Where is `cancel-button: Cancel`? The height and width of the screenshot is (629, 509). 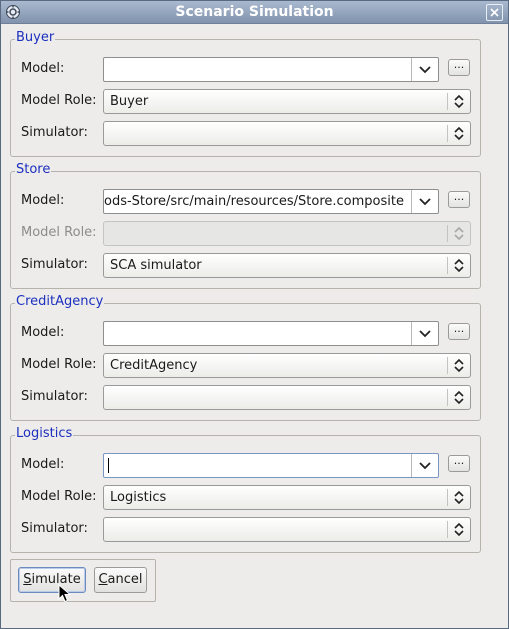 cancel-button: Cancel is located at coordinates (120, 580).